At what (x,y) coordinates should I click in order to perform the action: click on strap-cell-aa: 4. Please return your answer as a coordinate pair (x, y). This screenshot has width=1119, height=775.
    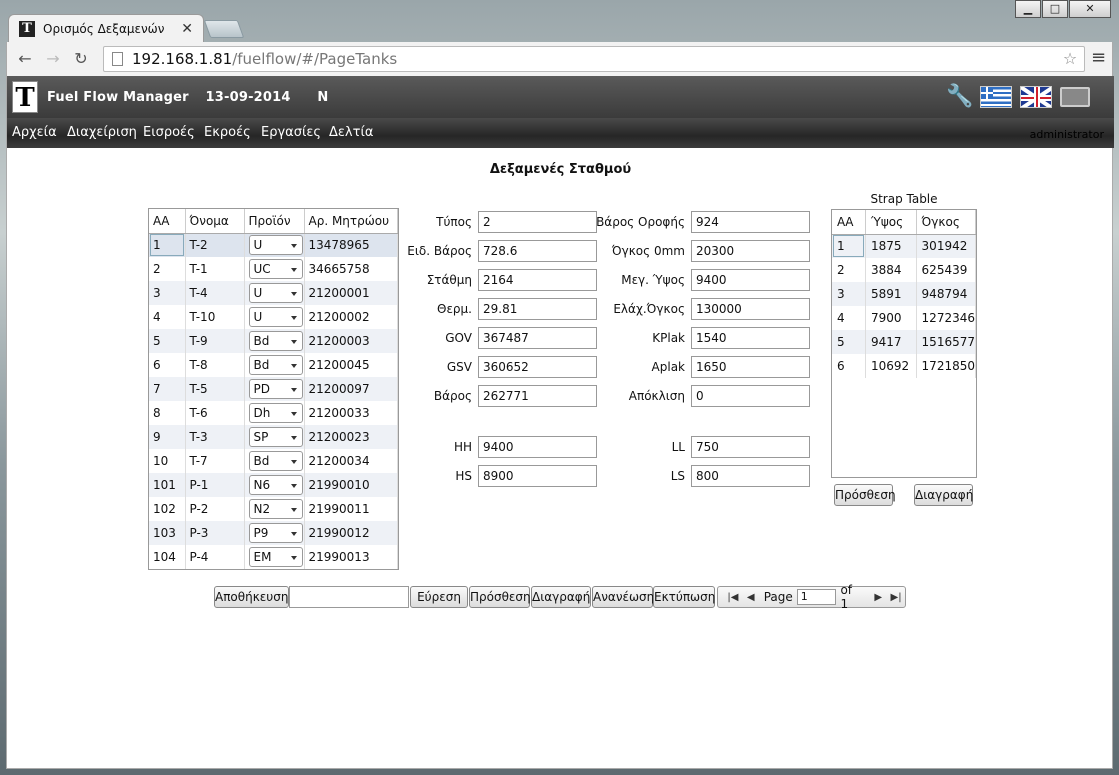
    Looking at the image, I should click on (849, 318).